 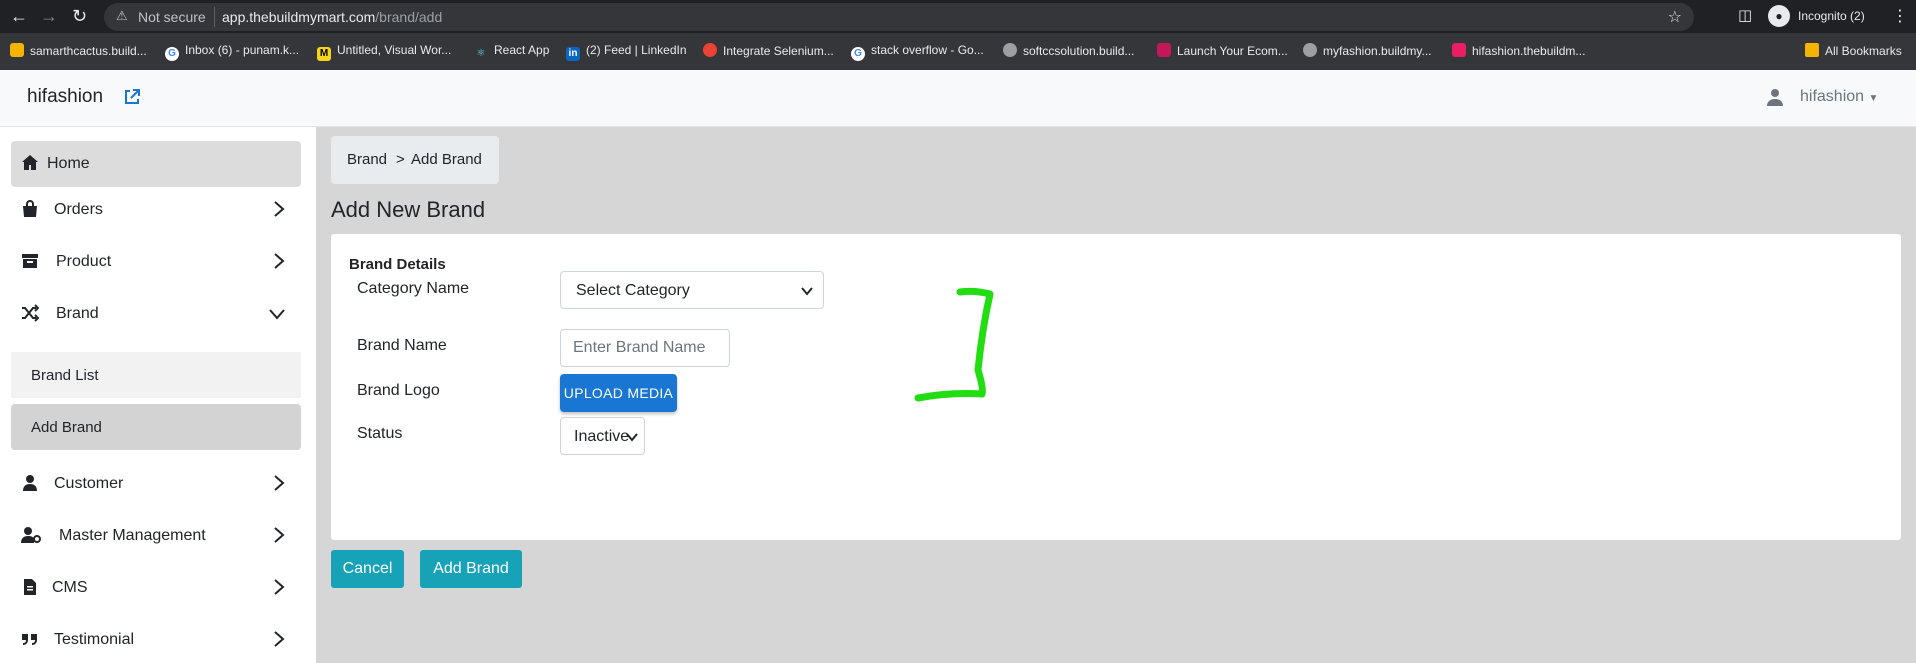 I want to click on url-host: app.thebuildmymart.com, so click(x=299, y=17).